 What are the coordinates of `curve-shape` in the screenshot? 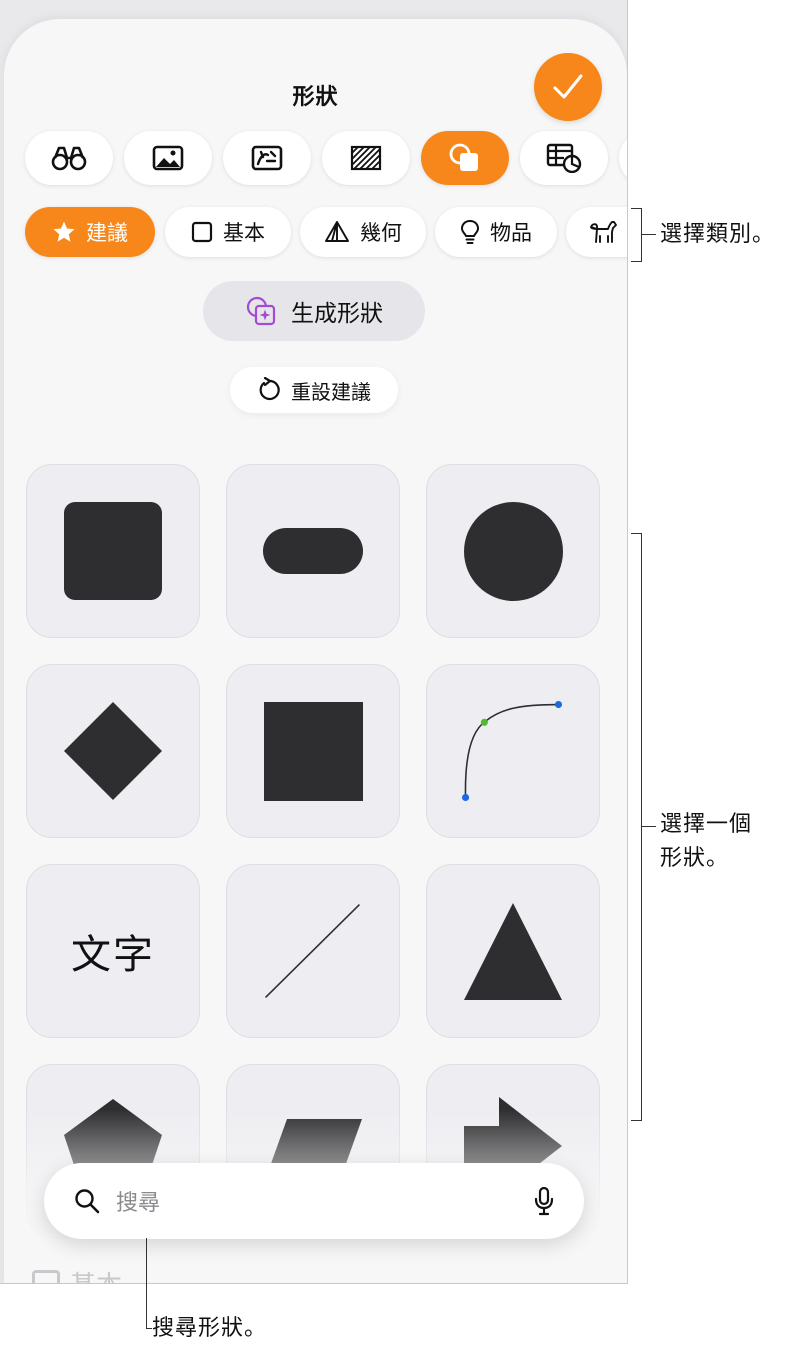 It's located at (512, 751).